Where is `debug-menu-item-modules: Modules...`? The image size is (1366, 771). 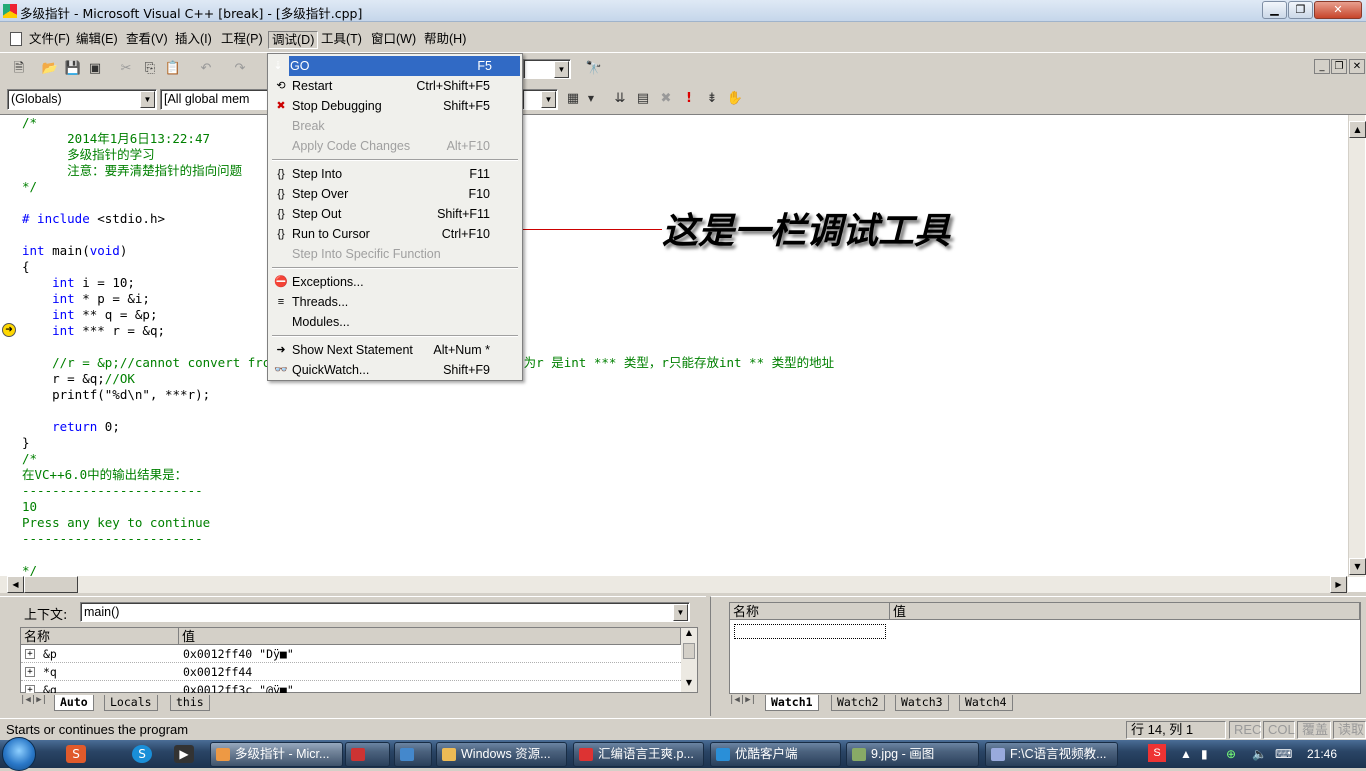
debug-menu-item-modules: Modules... is located at coordinates (395, 322).